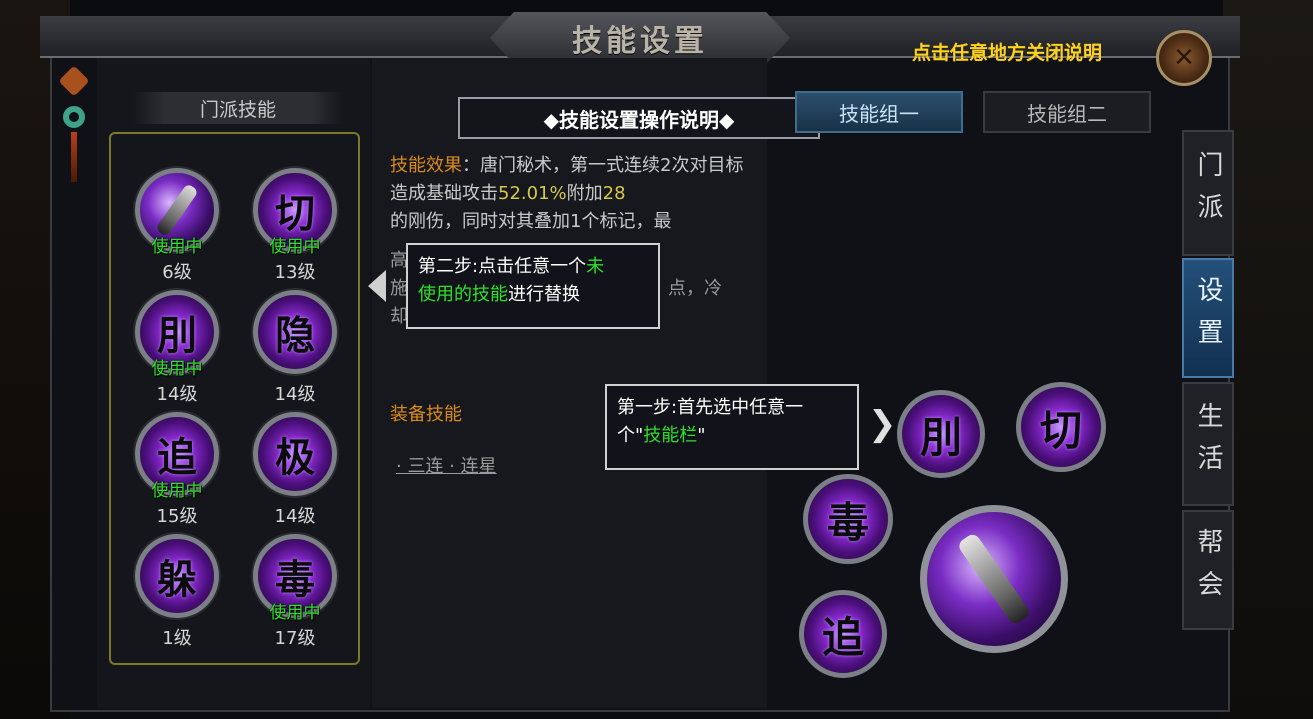 This screenshot has width=1313, height=719. I want to click on tip-text: 个", so click(630, 435).